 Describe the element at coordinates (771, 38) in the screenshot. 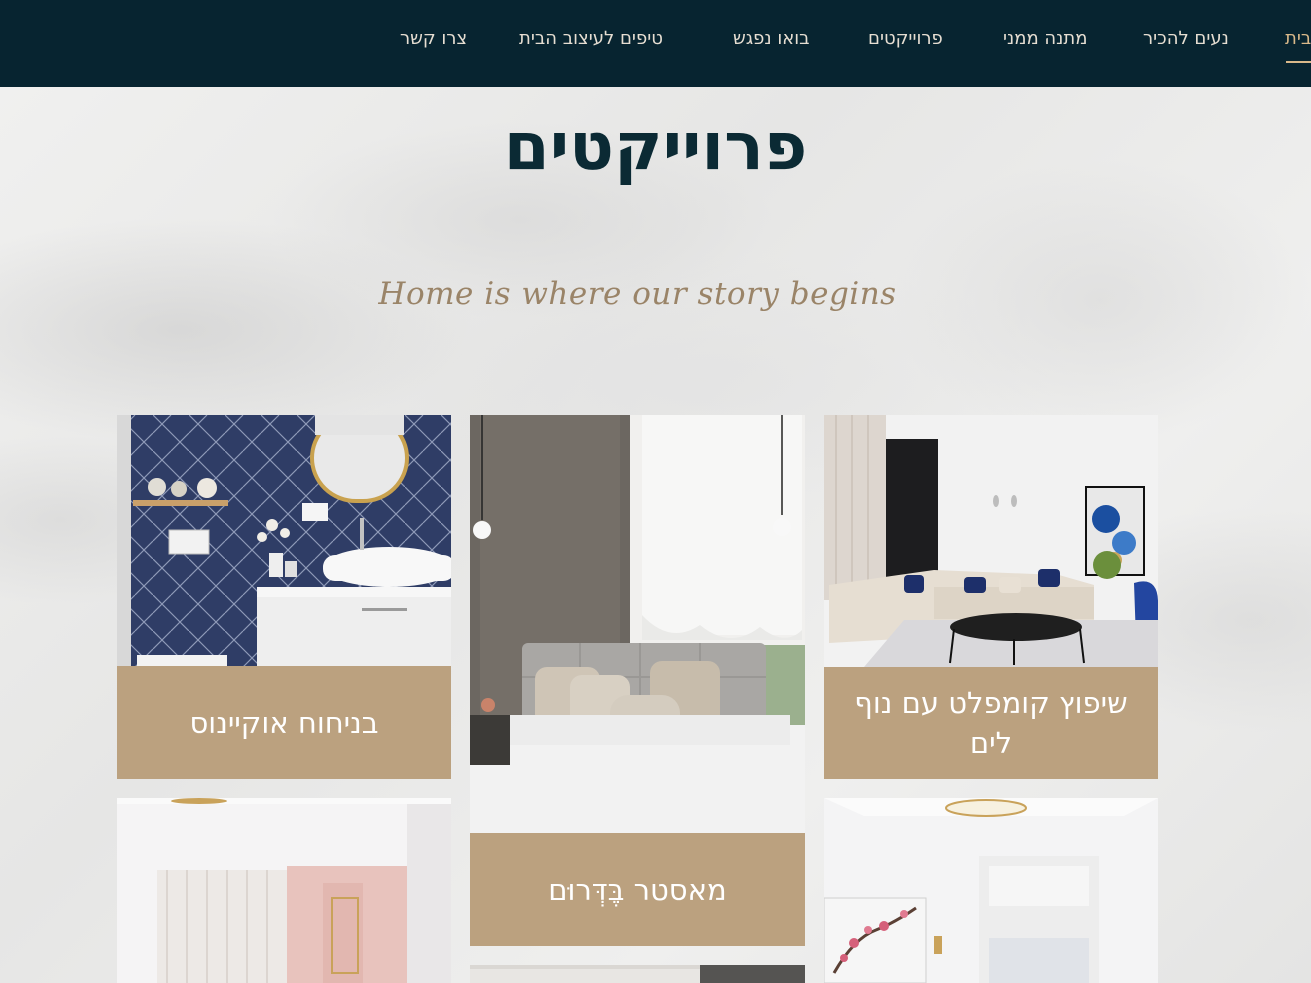

I see `nav-item-meet: בואו נפגש` at that location.